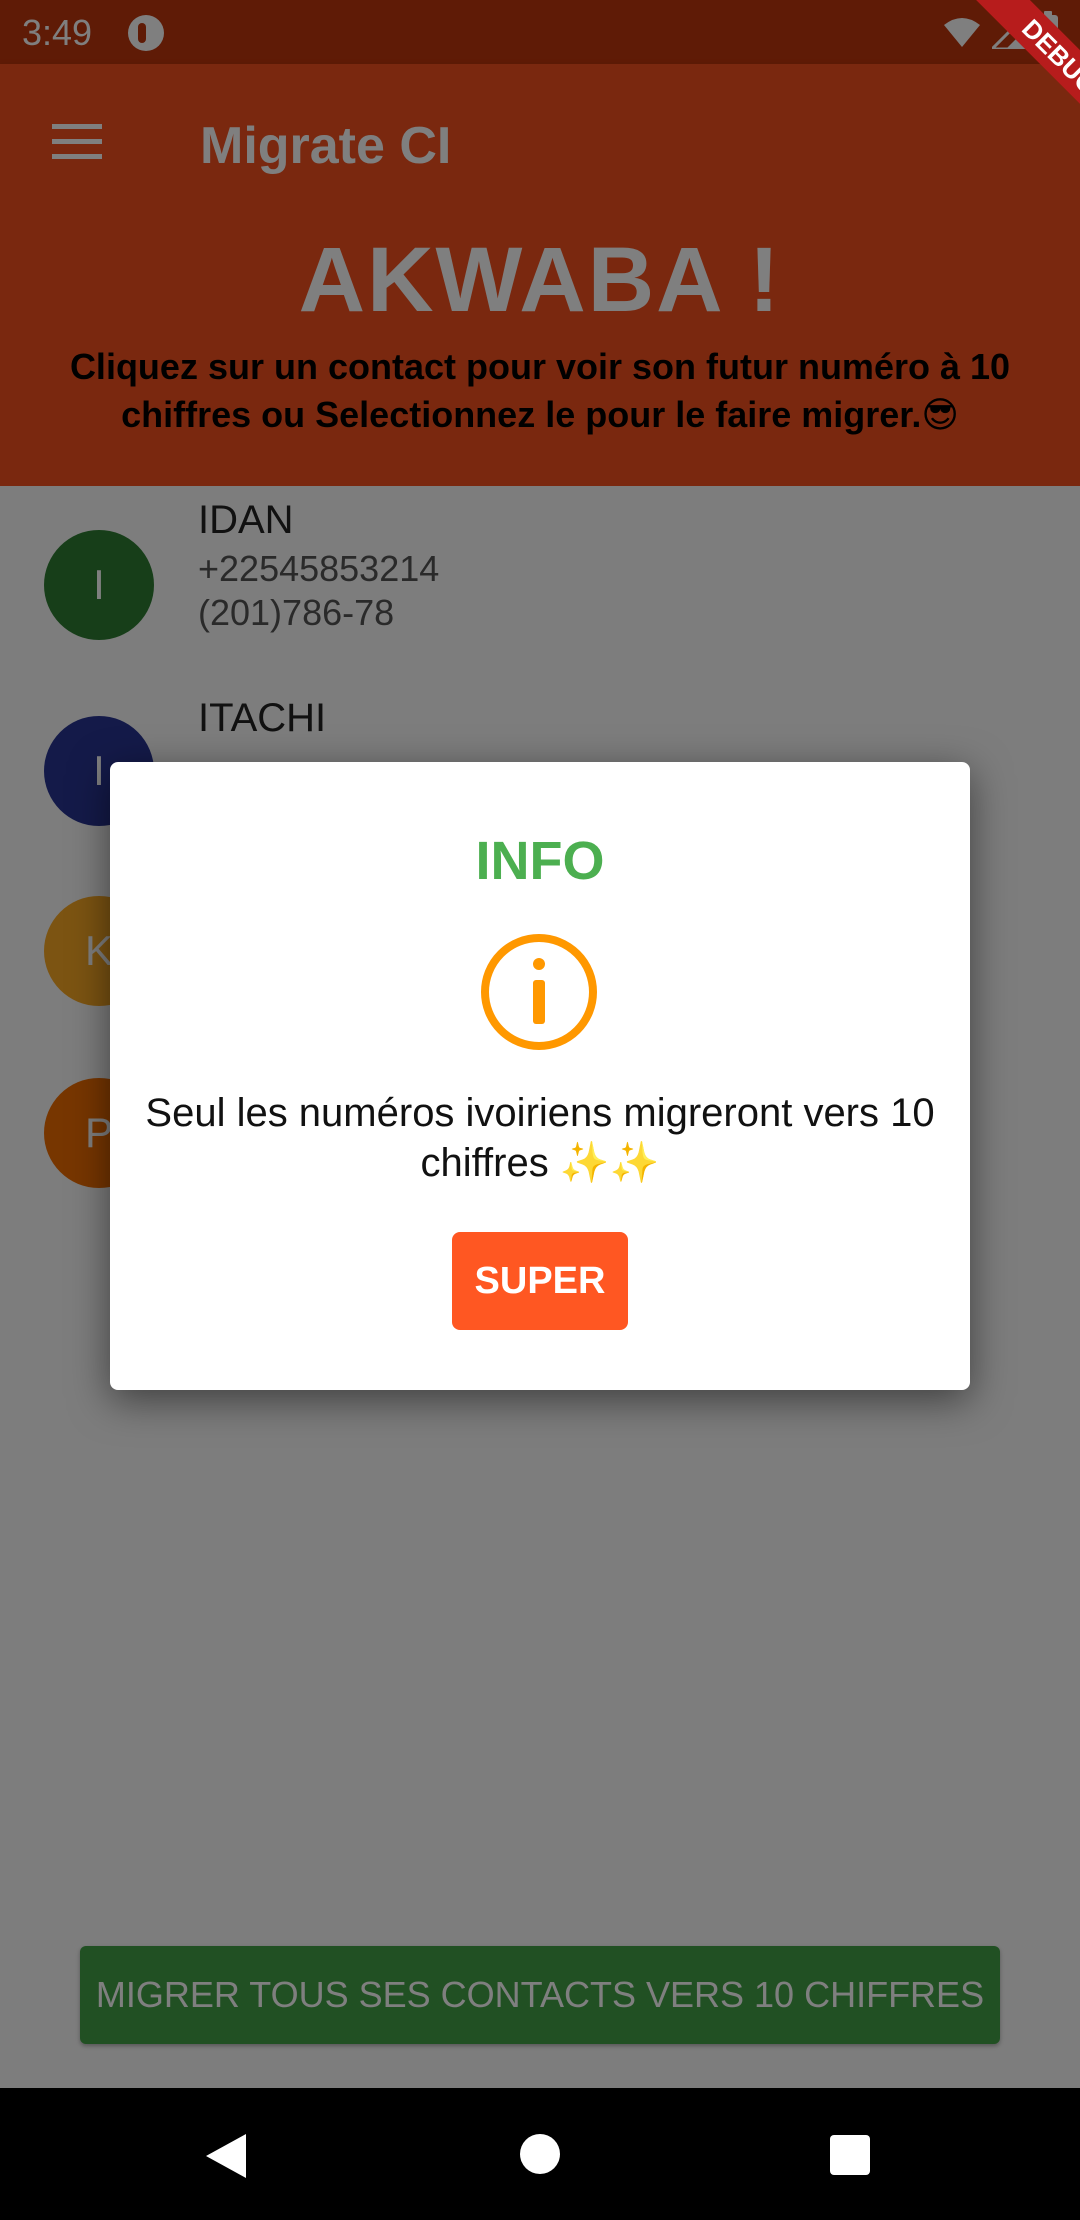 This screenshot has height=2220, width=1080. What do you see at coordinates (540, 861) in the screenshot?
I see `dialog-title: INFO` at bounding box center [540, 861].